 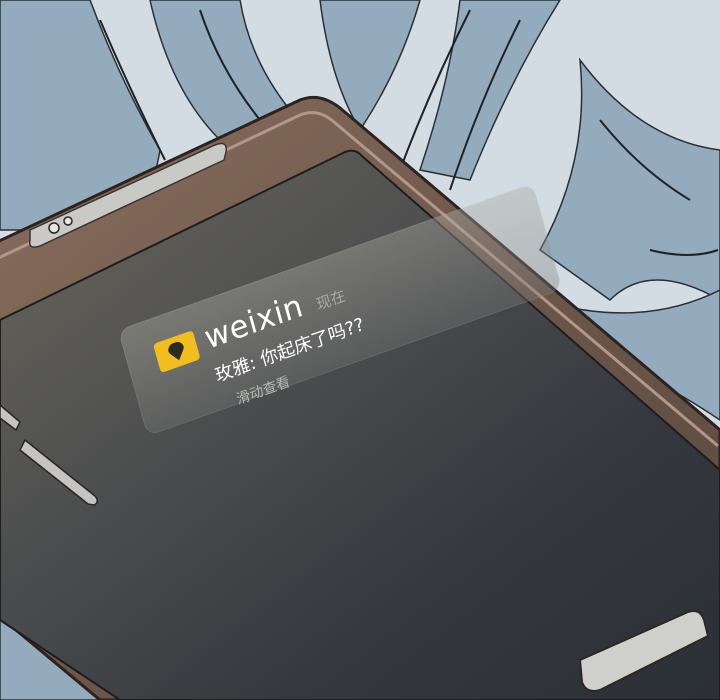 What do you see at coordinates (176, 352) in the screenshot?
I see `weixin-app-icon` at bounding box center [176, 352].